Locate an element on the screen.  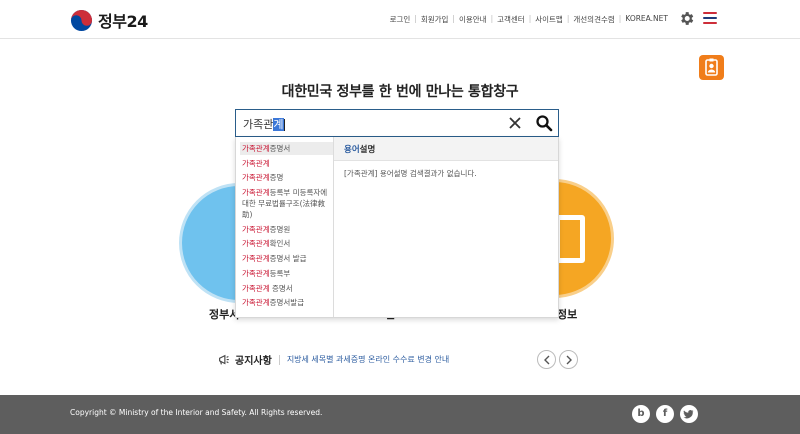
logo-text: 정부24 is located at coordinates (123, 21).